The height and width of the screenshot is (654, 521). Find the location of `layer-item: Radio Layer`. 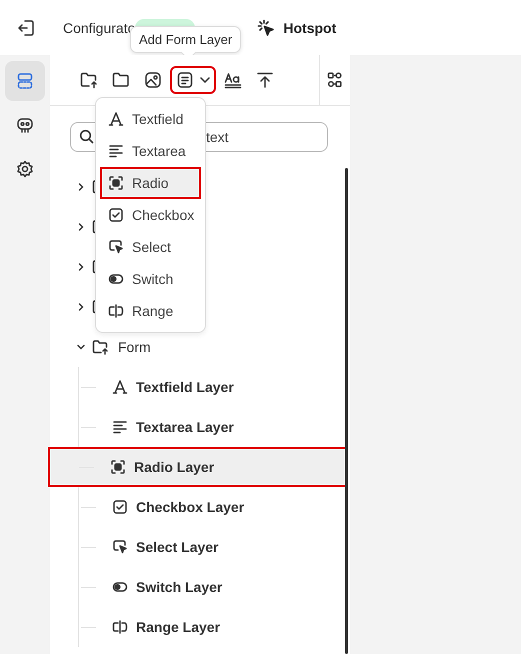

layer-item: Radio Layer is located at coordinates (197, 467).